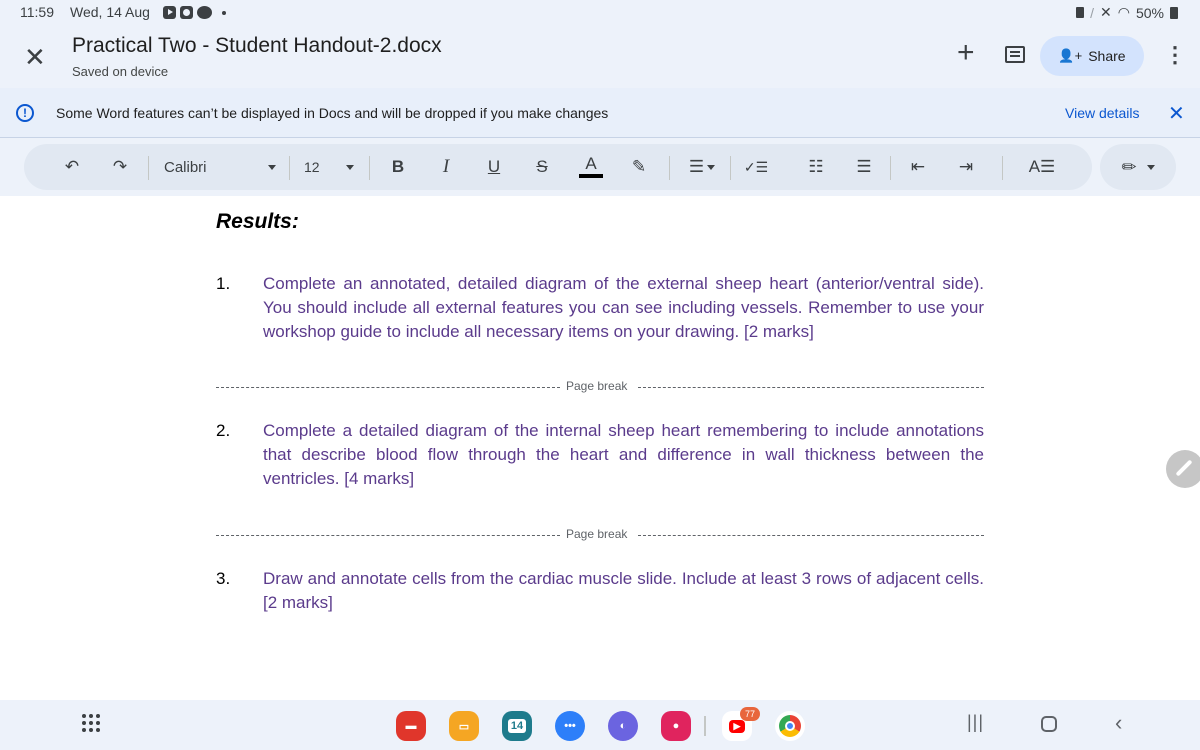 The width and height of the screenshot is (1200, 750). I want to click on system-navigation-bar: ▬ ▭ 14 ••• ◐ ● ▶ 77 ||| ‹, so click(600, 725).